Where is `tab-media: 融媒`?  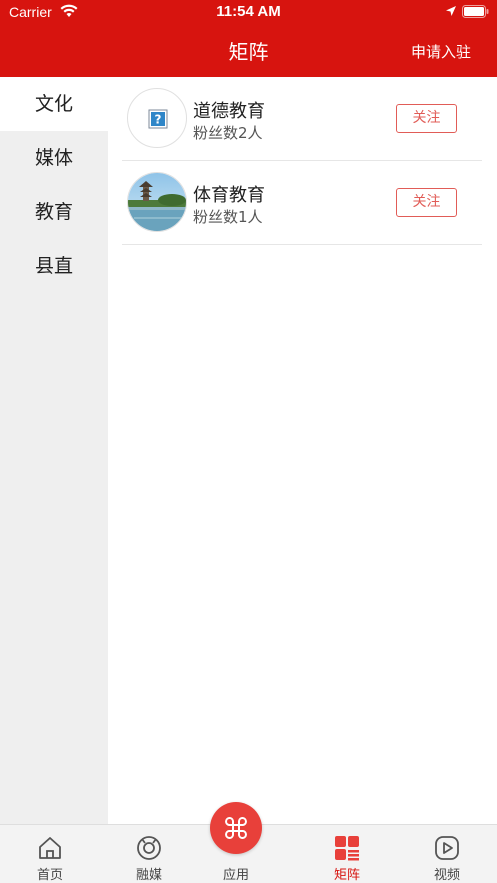 tab-media: 融媒 is located at coordinates (149, 854).